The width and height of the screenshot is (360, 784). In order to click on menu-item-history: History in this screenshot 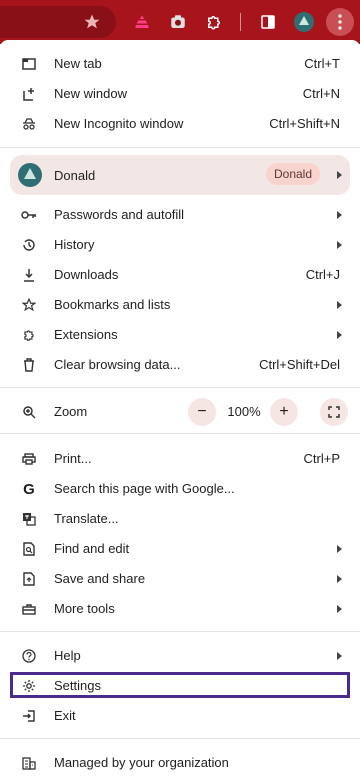, I will do `click(180, 245)`.